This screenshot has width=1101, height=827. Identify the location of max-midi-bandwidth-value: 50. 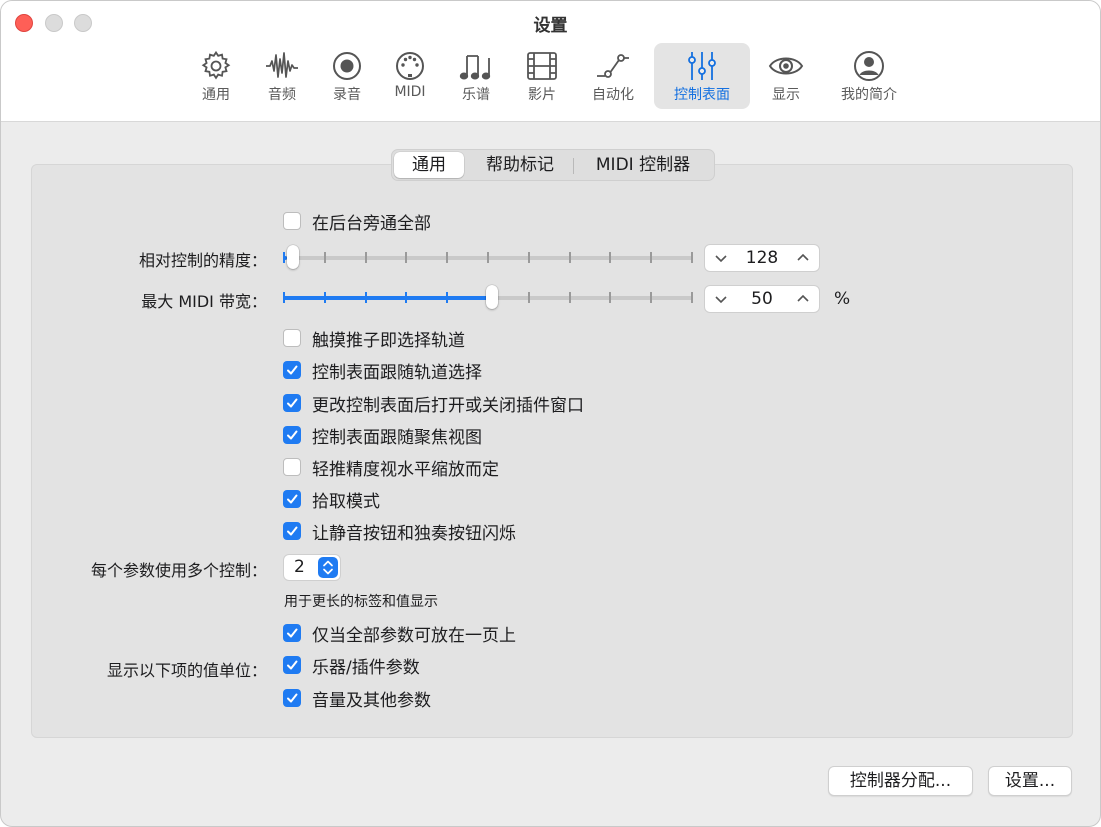
(762, 299).